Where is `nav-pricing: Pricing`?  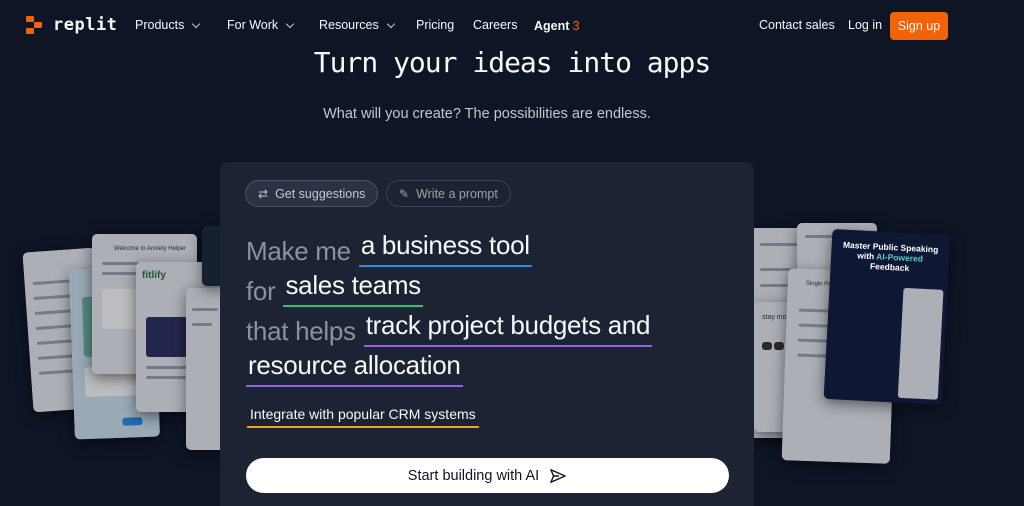 nav-pricing: Pricing is located at coordinates (435, 25).